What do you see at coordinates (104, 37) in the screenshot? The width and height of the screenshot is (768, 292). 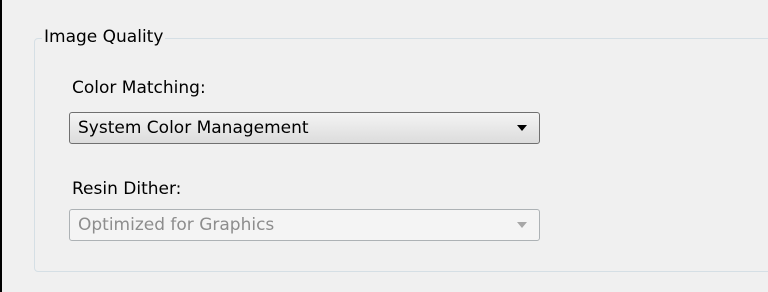 I see `image-quality-group-title: Image Quality` at bounding box center [104, 37].